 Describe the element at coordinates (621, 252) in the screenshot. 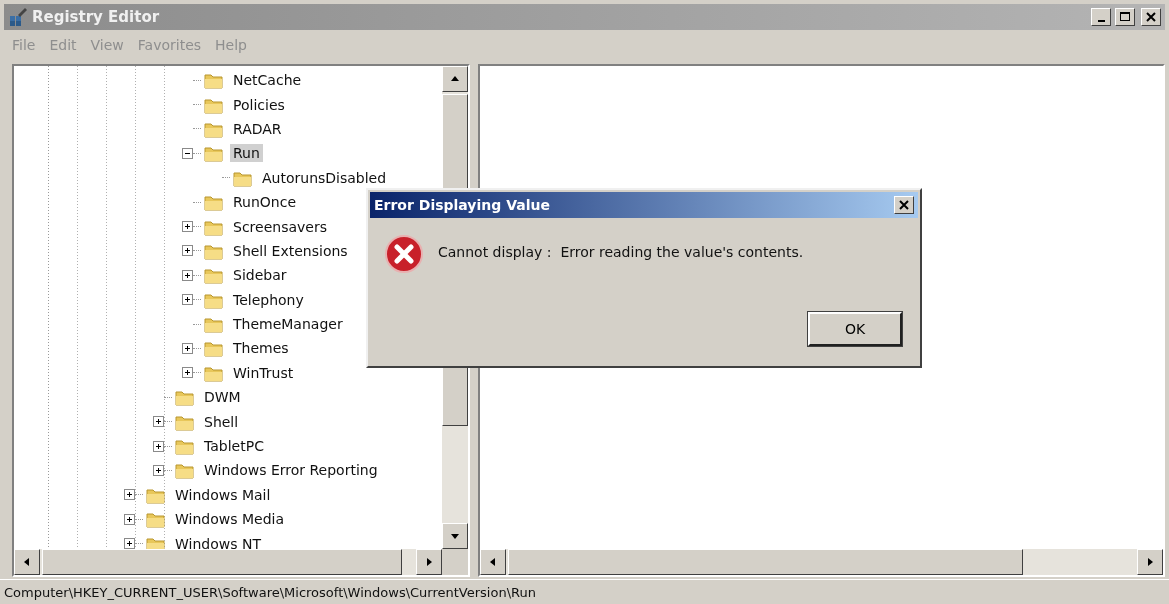

I see `error-message: Cannot display : Error reading the value's contents.` at that location.